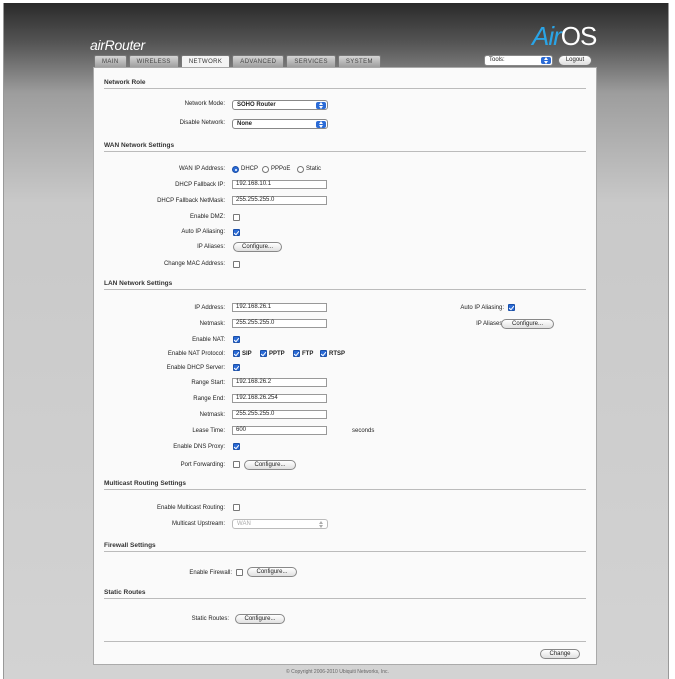  I want to click on wan-pppoe-label: PPPoE, so click(281, 169).